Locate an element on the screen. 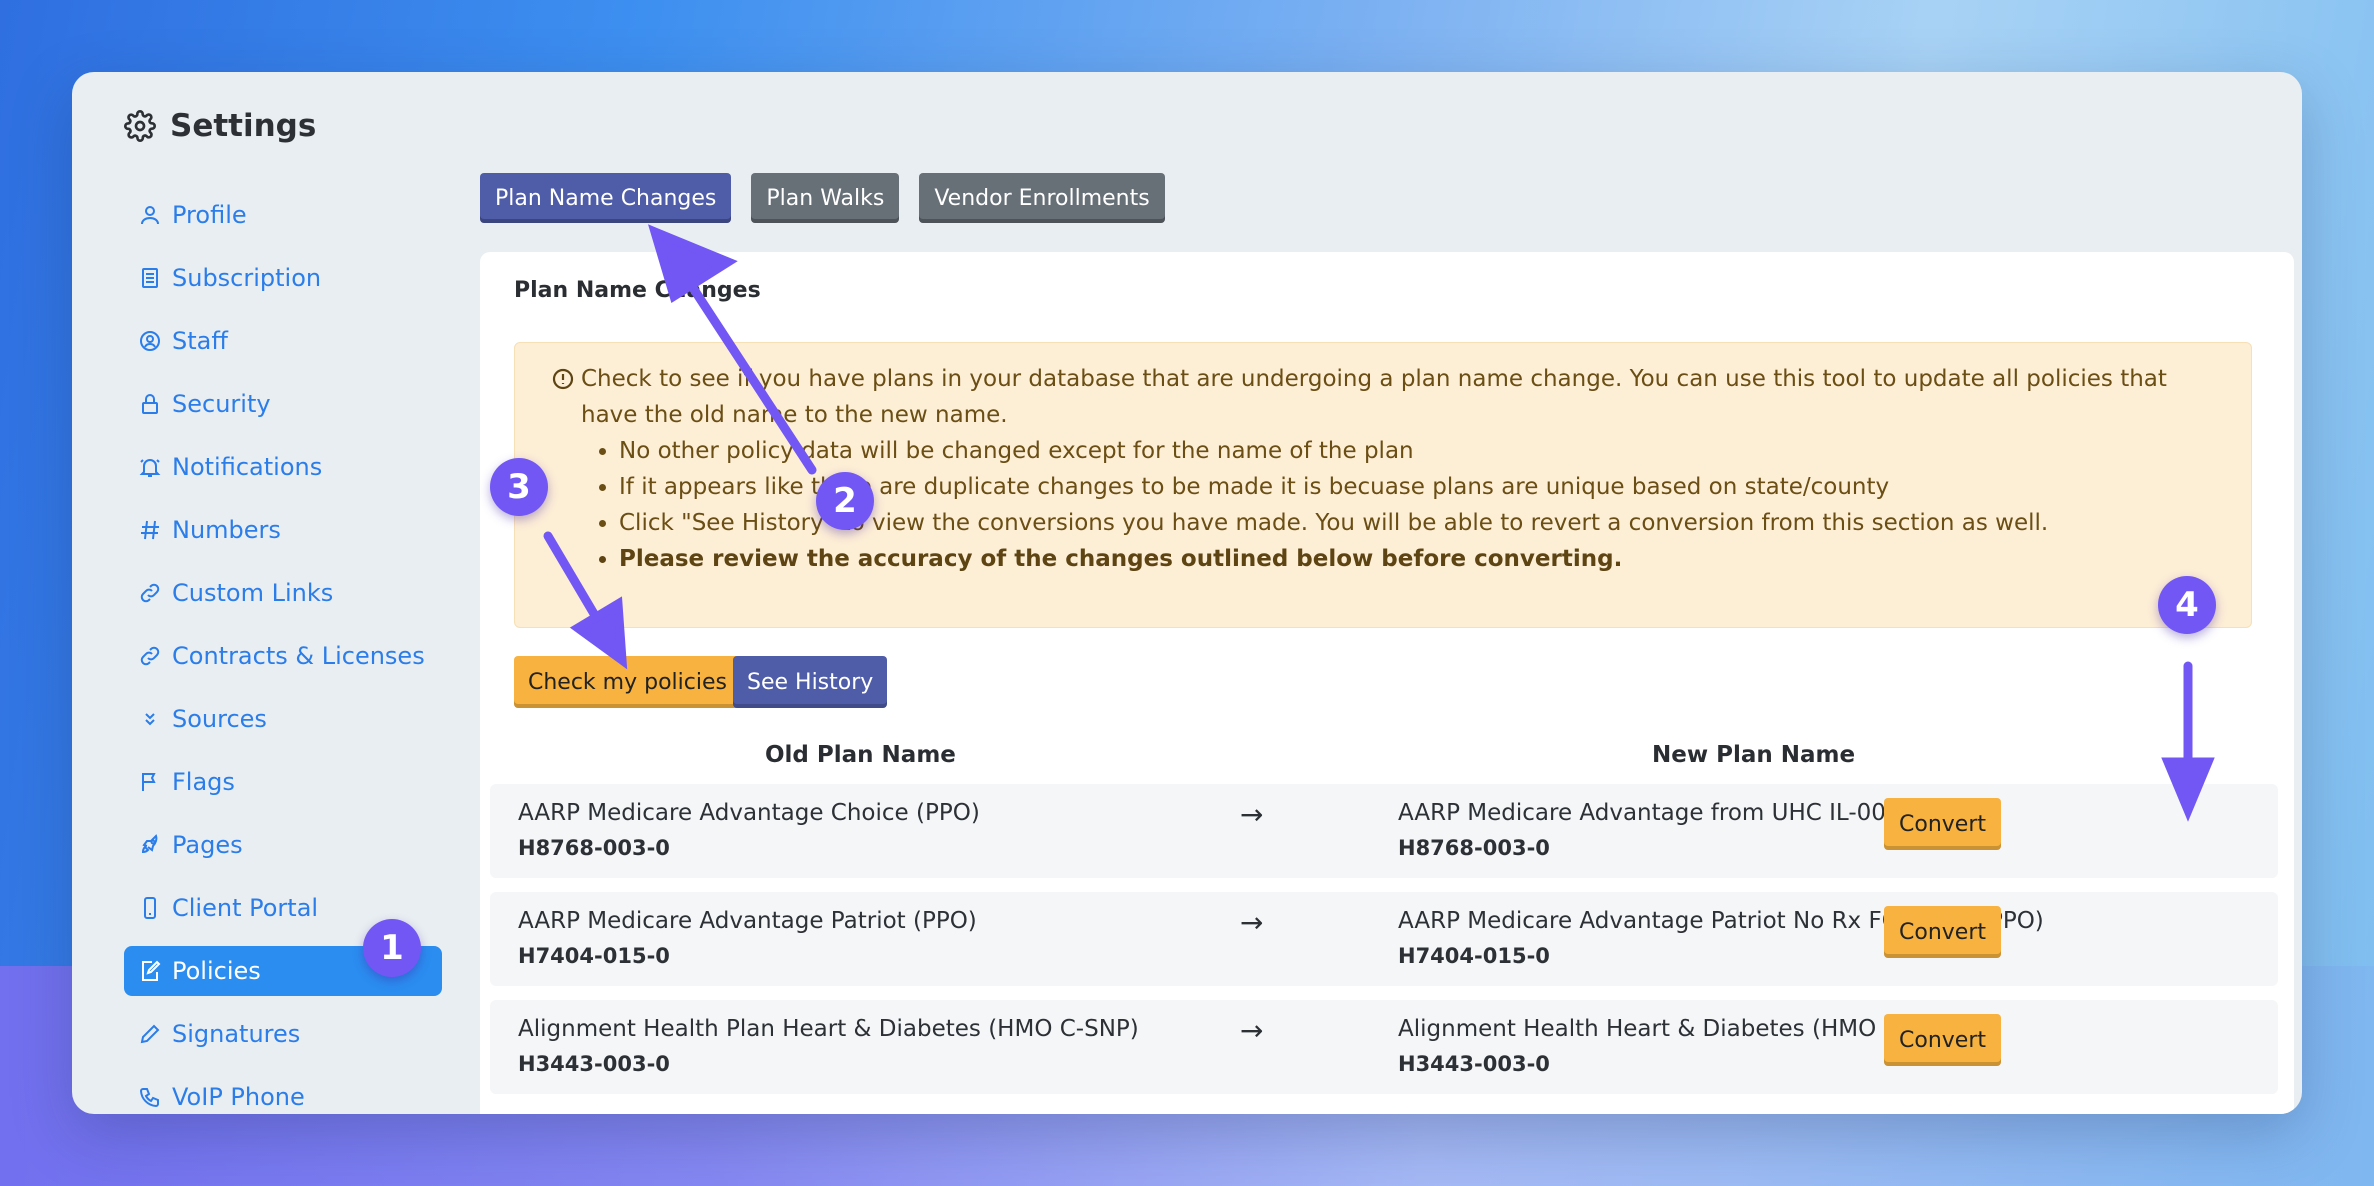 Image resolution: width=2374 pixels, height=1186 pixels. chevrons-down-icon is located at coordinates (150, 719).